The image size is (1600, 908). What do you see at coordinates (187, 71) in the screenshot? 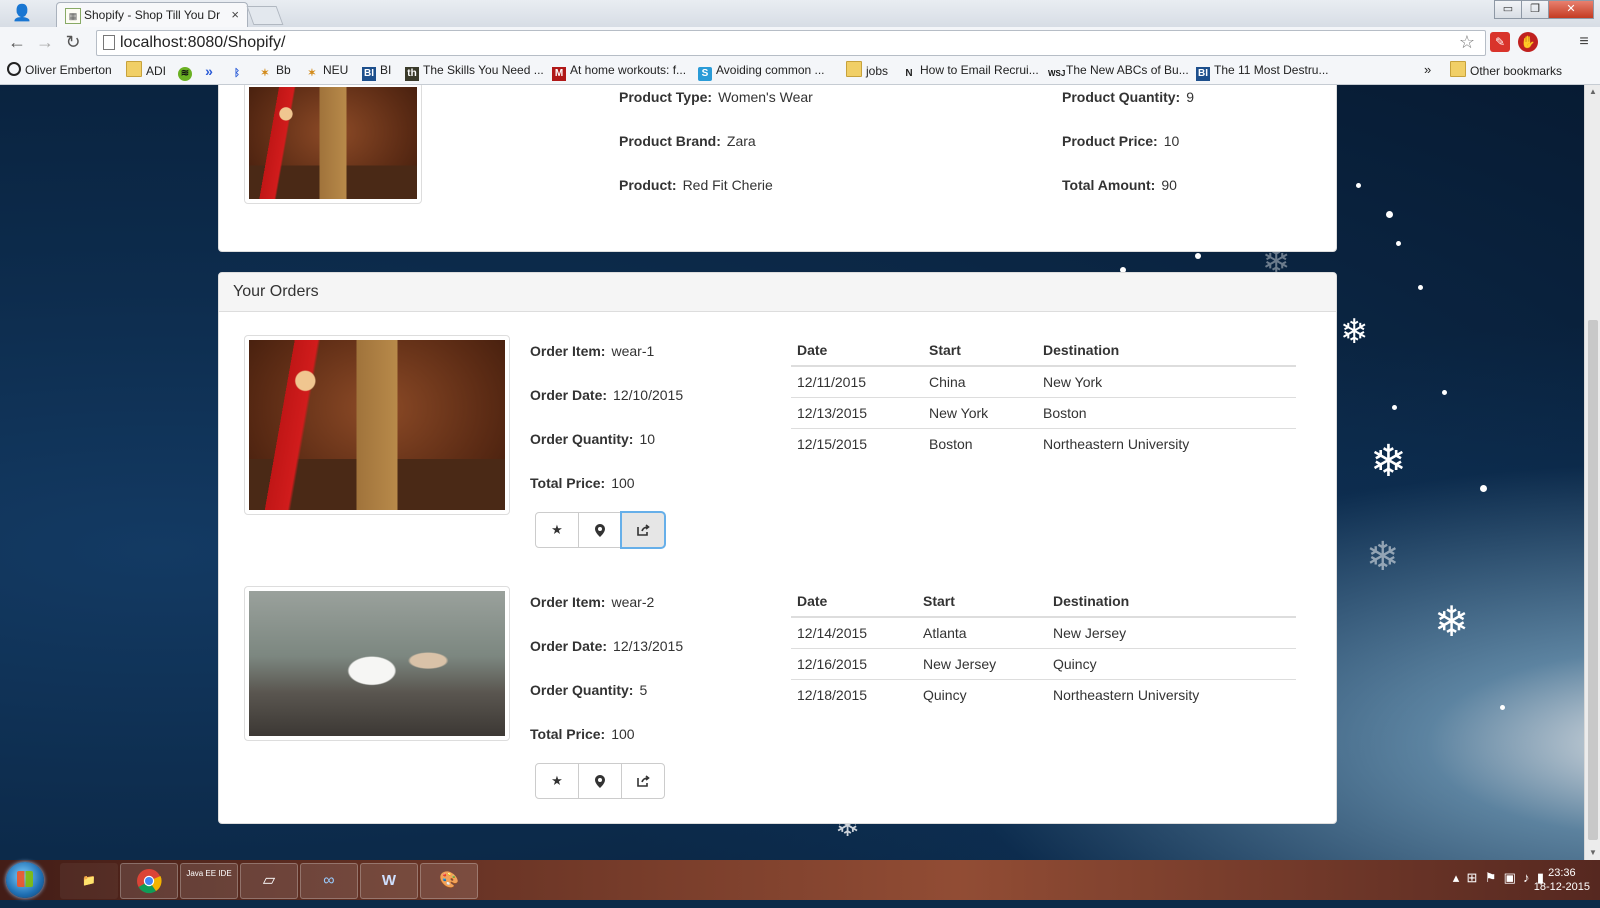
I see `bookmark-spotify: ≋` at bounding box center [187, 71].